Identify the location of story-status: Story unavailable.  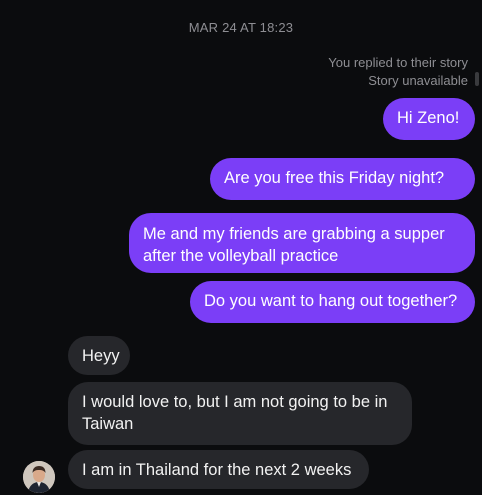
(418, 80).